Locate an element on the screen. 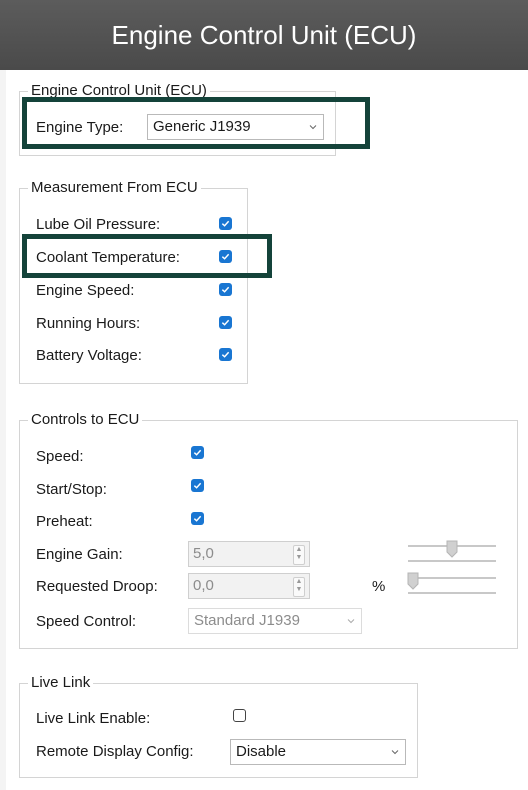 Image resolution: width=528 pixels, height=790 pixels. engine-gain-value: 5,0 is located at coordinates (203, 553).